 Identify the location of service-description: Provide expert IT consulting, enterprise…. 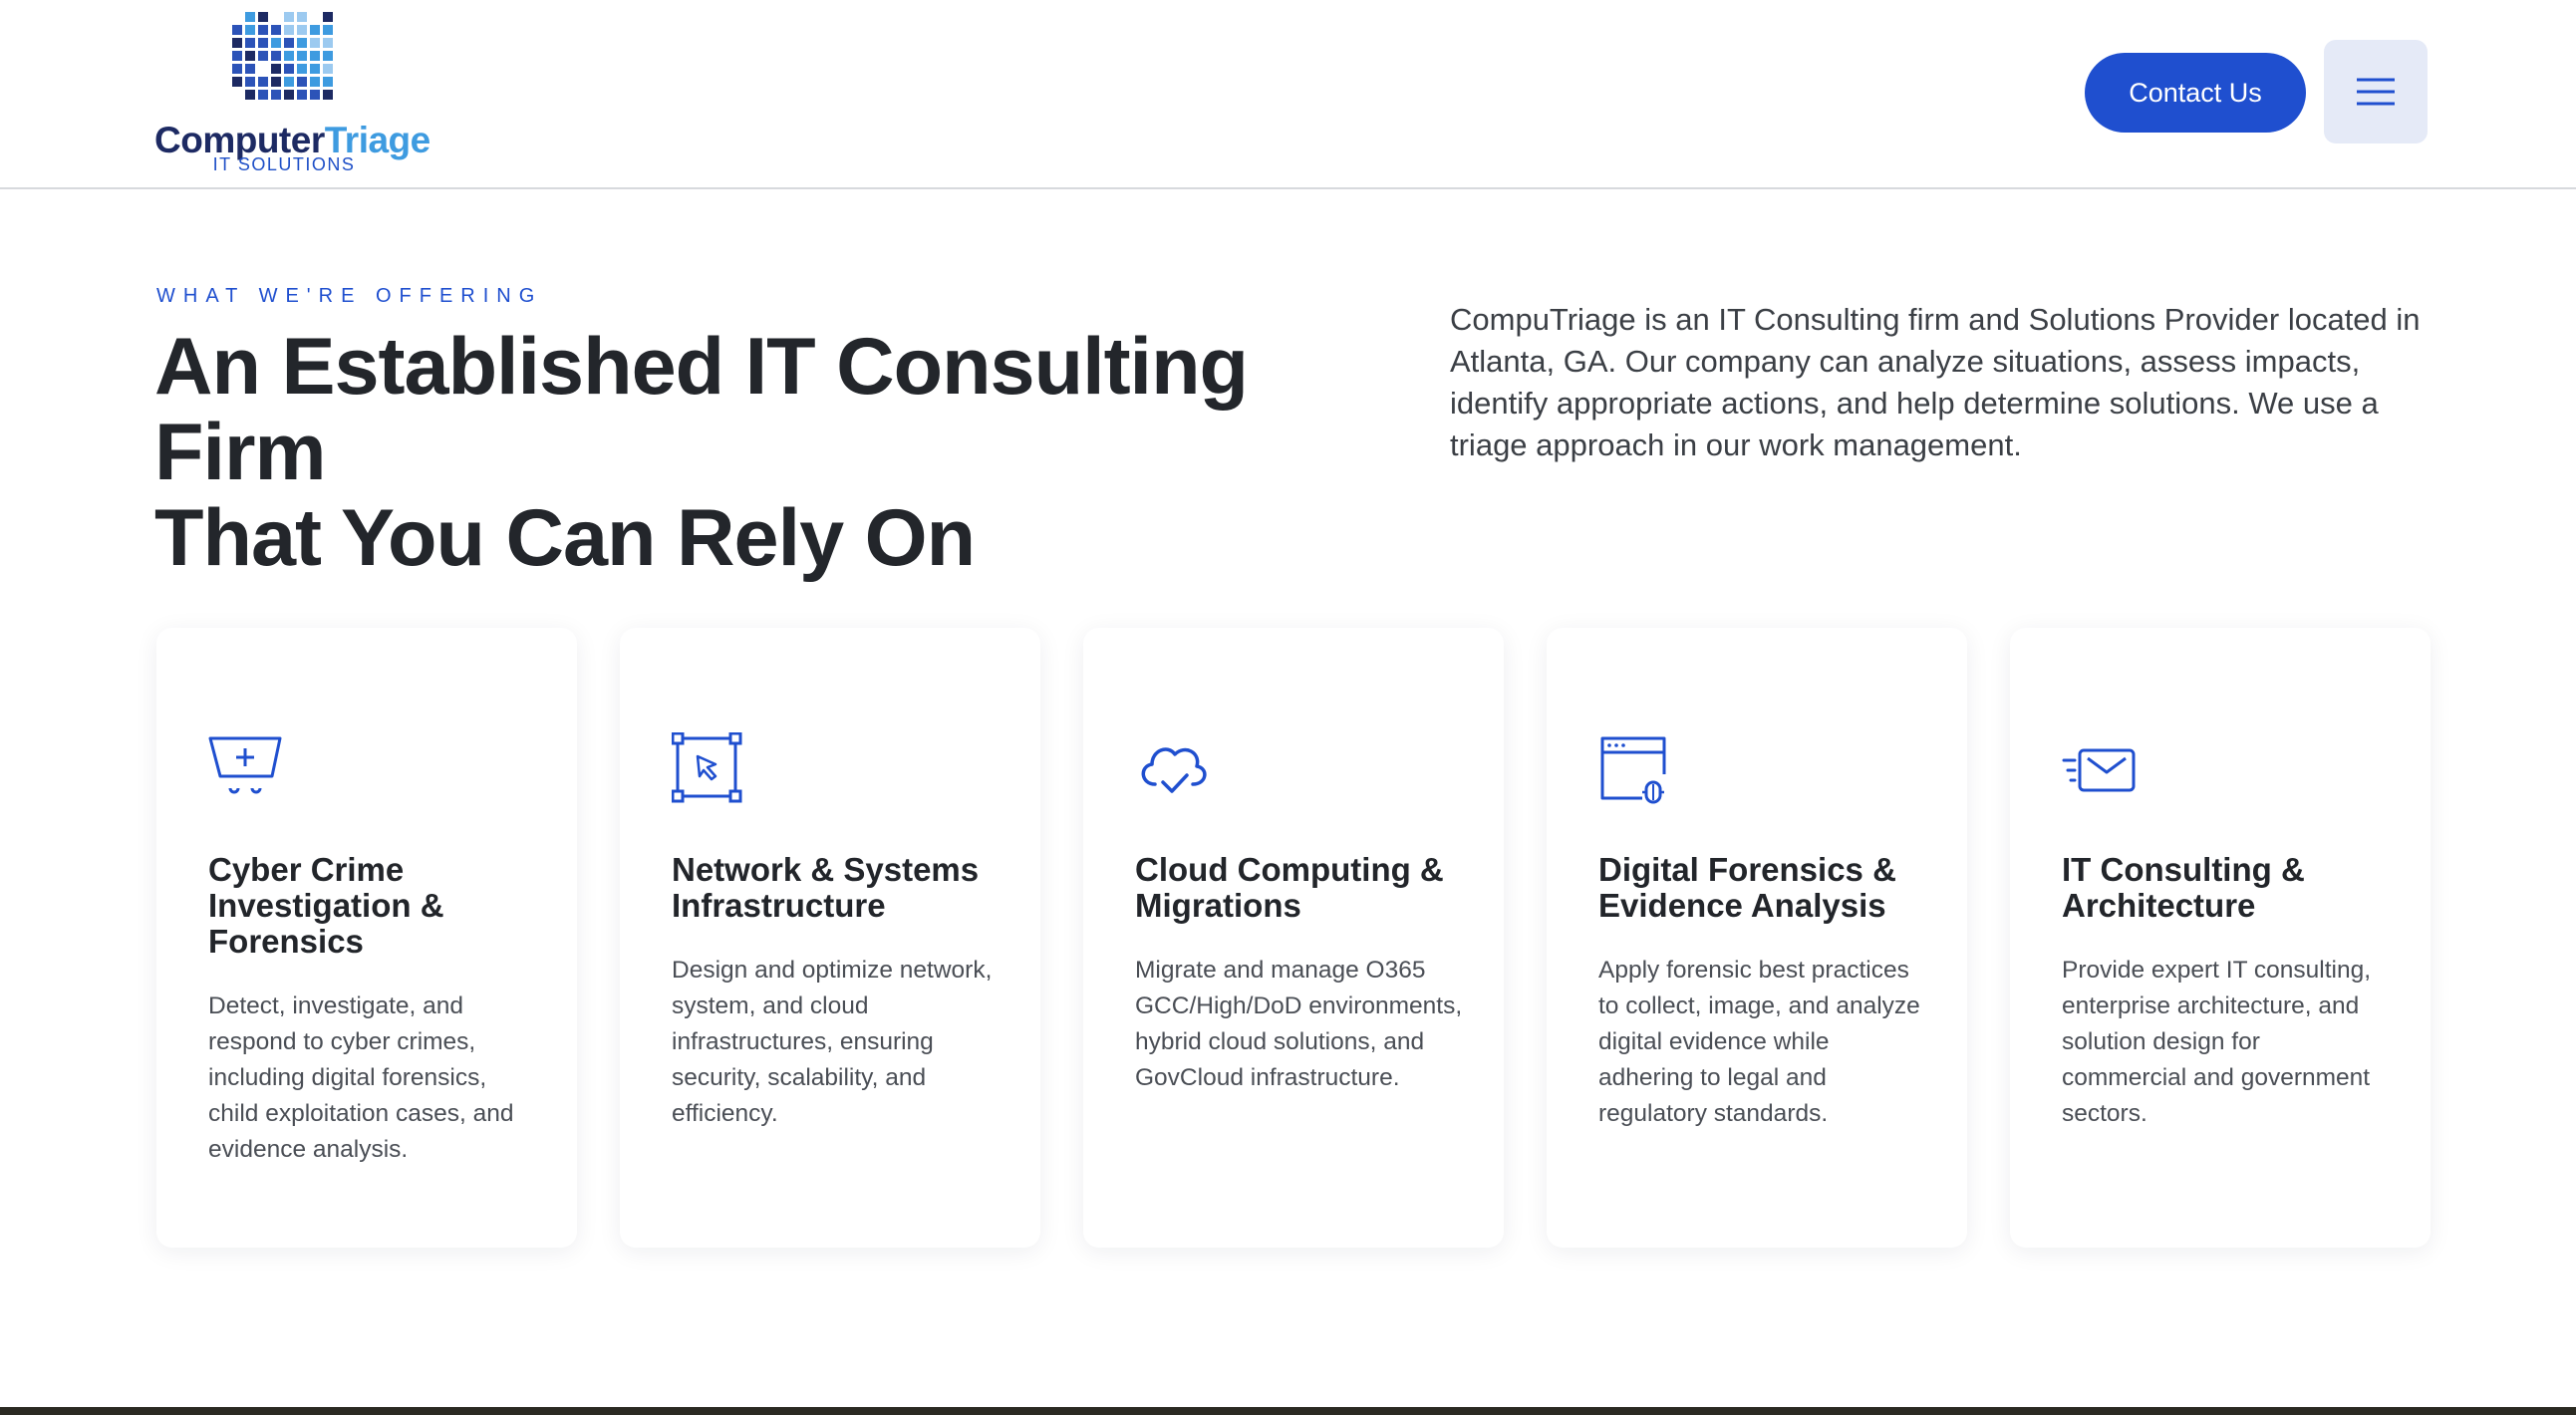
(2217, 1042).